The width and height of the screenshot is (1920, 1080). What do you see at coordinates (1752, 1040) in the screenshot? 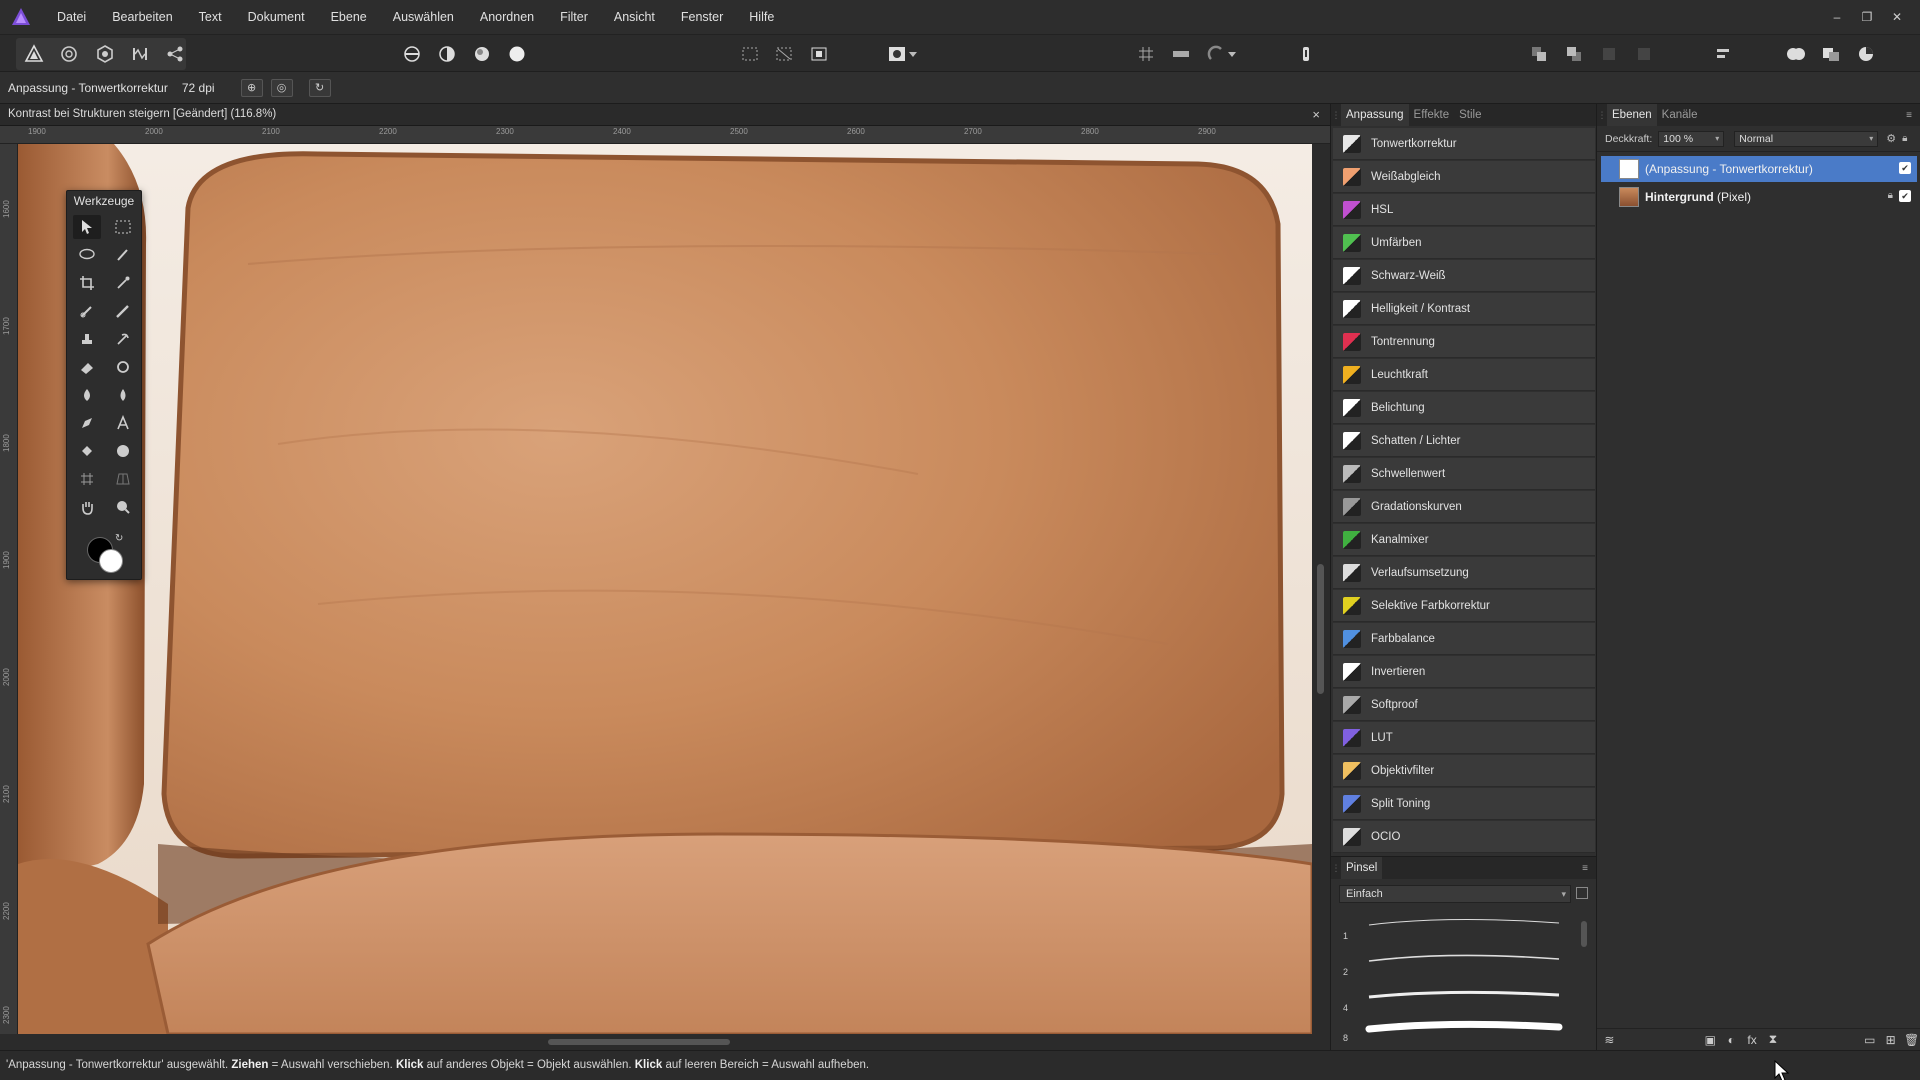
I see `fx-icon: fx` at bounding box center [1752, 1040].